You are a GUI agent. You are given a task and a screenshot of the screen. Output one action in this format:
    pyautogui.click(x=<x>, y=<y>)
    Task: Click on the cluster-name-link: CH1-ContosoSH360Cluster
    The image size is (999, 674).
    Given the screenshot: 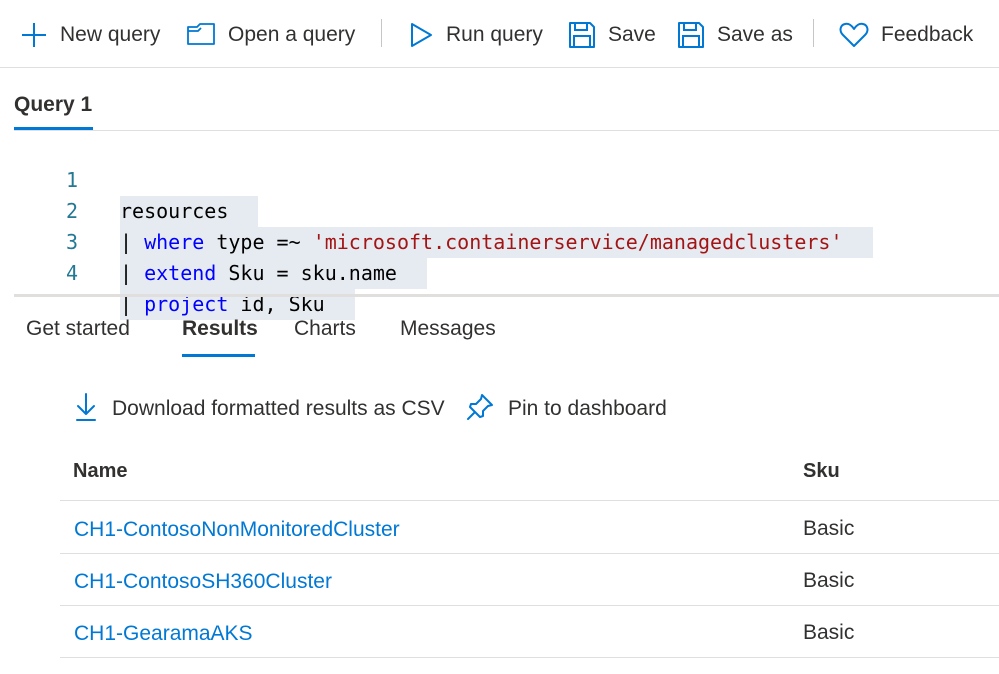 What is the action you would take?
    pyautogui.click(x=203, y=582)
    